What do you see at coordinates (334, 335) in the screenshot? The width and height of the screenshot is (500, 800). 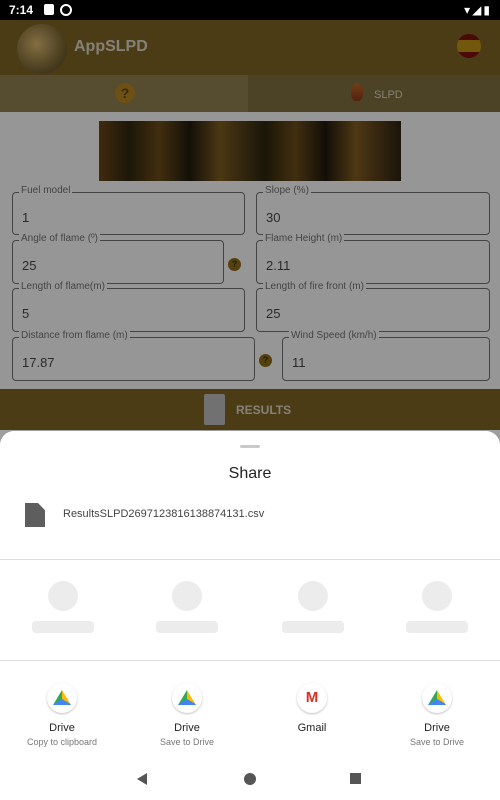 I see `field-label: Wind Speed (km/h)` at bounding box center [334, 335].